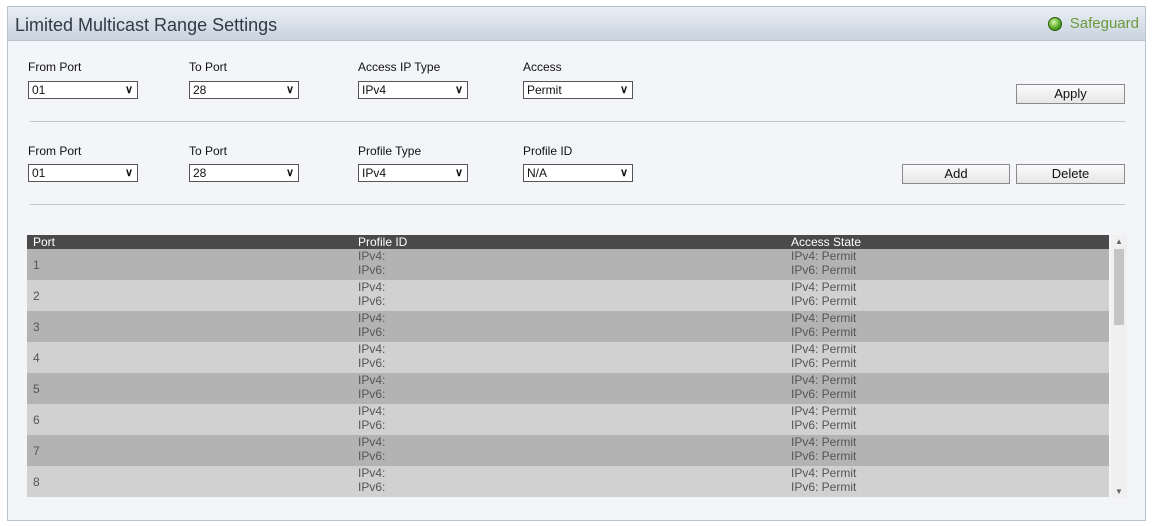 The height and width of the screenshot is (526, 1154). What do you see at coordinates (36, 296) in the screenshot?
I see `port-cell: 2` at bounding box center [36, 296].